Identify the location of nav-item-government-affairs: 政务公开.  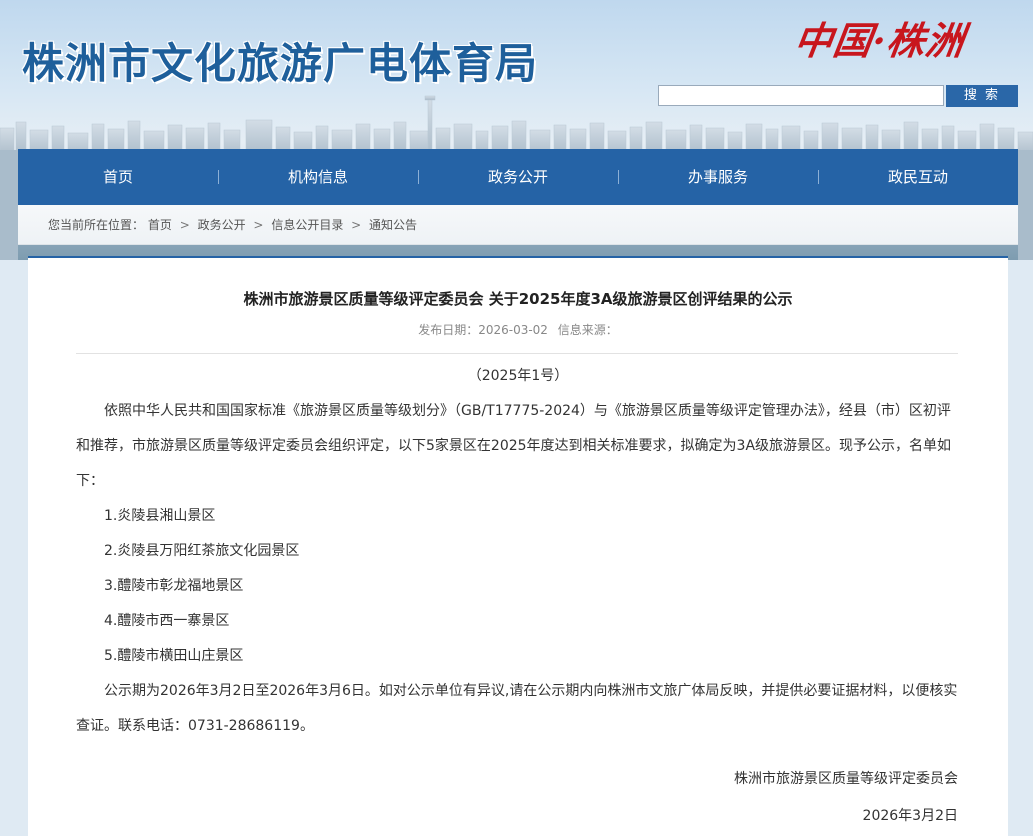
(518, 177).